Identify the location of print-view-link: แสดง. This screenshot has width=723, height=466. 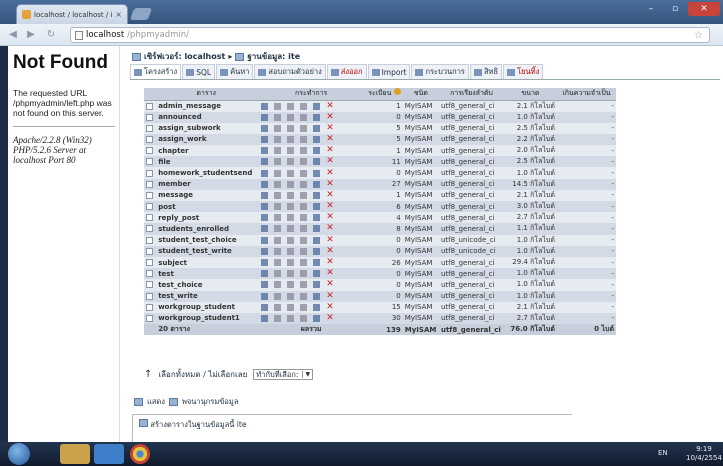
(156, 402).